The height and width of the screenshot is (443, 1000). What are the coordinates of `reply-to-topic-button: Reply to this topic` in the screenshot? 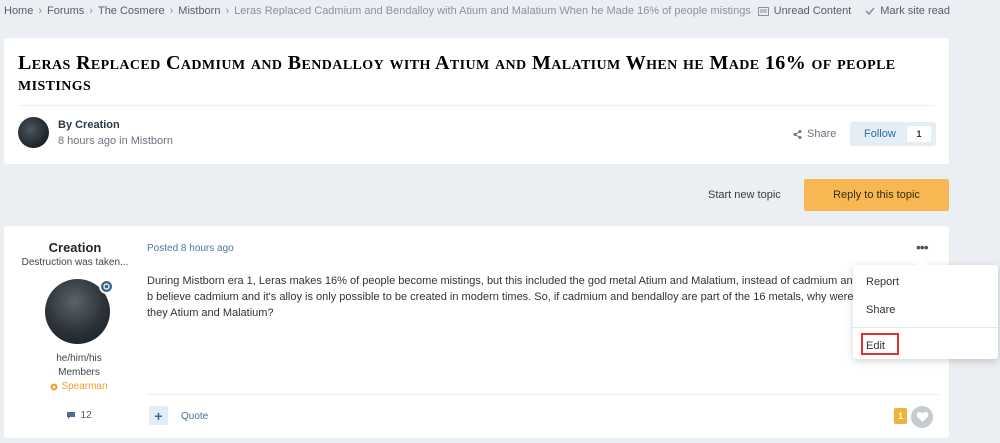 It's located at (876, 195).